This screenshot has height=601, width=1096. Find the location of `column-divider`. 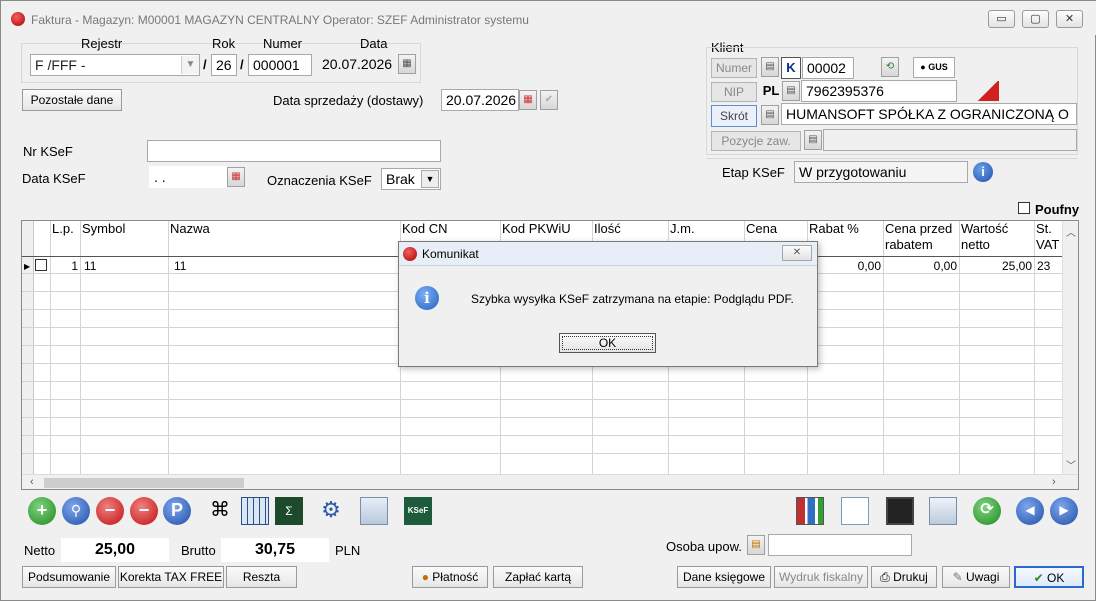

column-divider is located at coordinates (80, 348).